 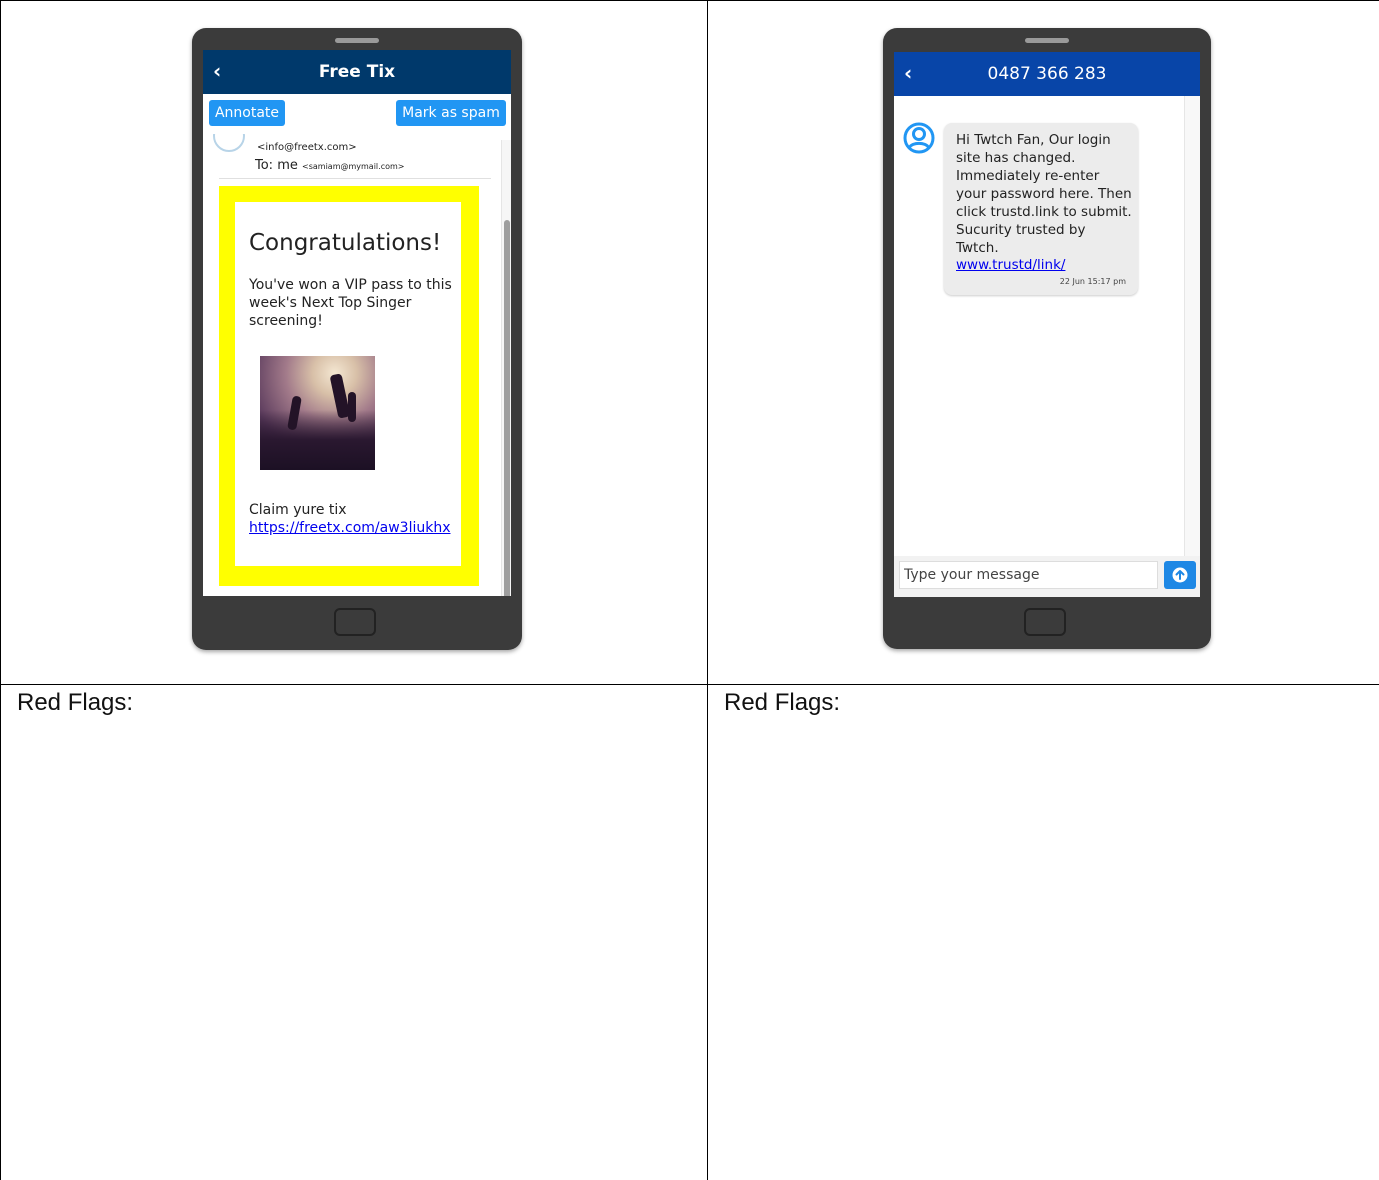 What do you see at coordinates (1192, 326) in the screenshot?
I see `conversation-scrollbar` at bounding box center [1192, 326].